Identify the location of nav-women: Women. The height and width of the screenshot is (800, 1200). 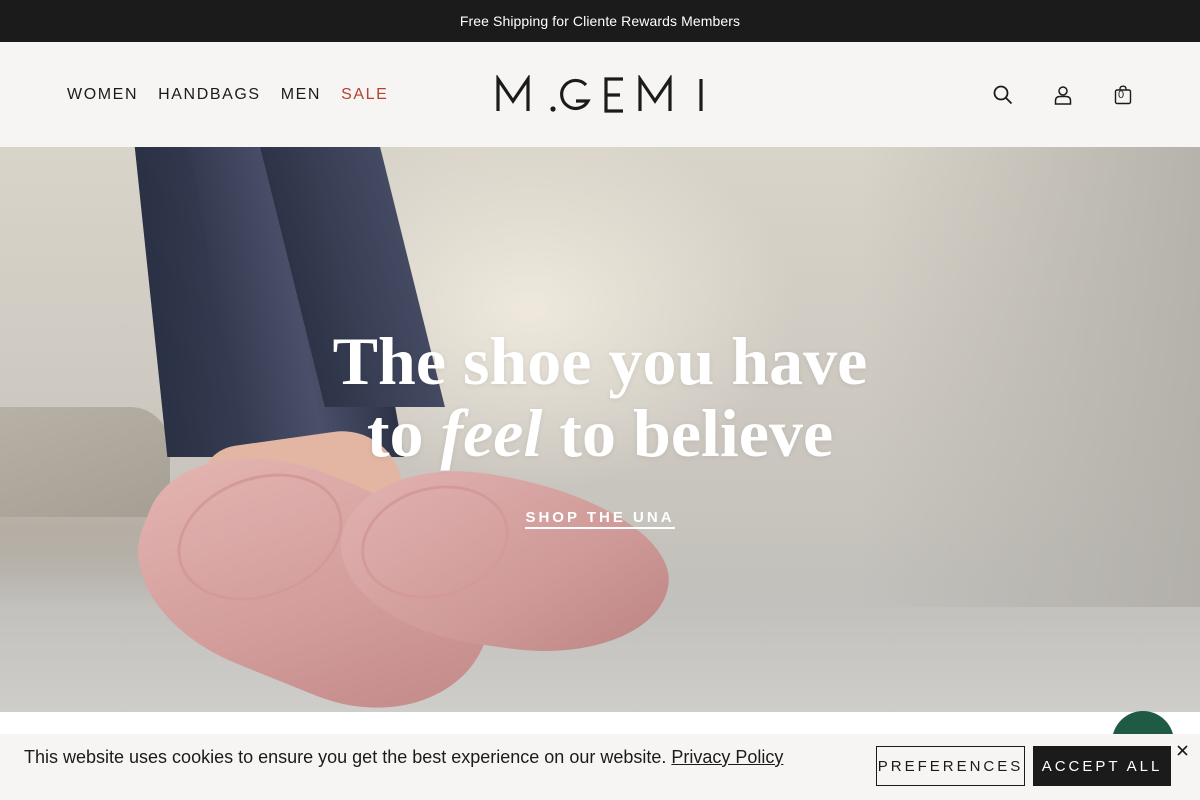
(102, 95).